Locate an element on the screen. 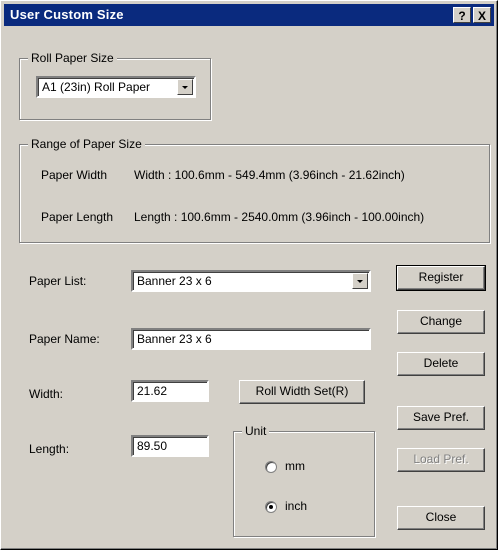  roll-paper-size-select: A1 (23in) Roll Paper is located at coordinates (116, 87).